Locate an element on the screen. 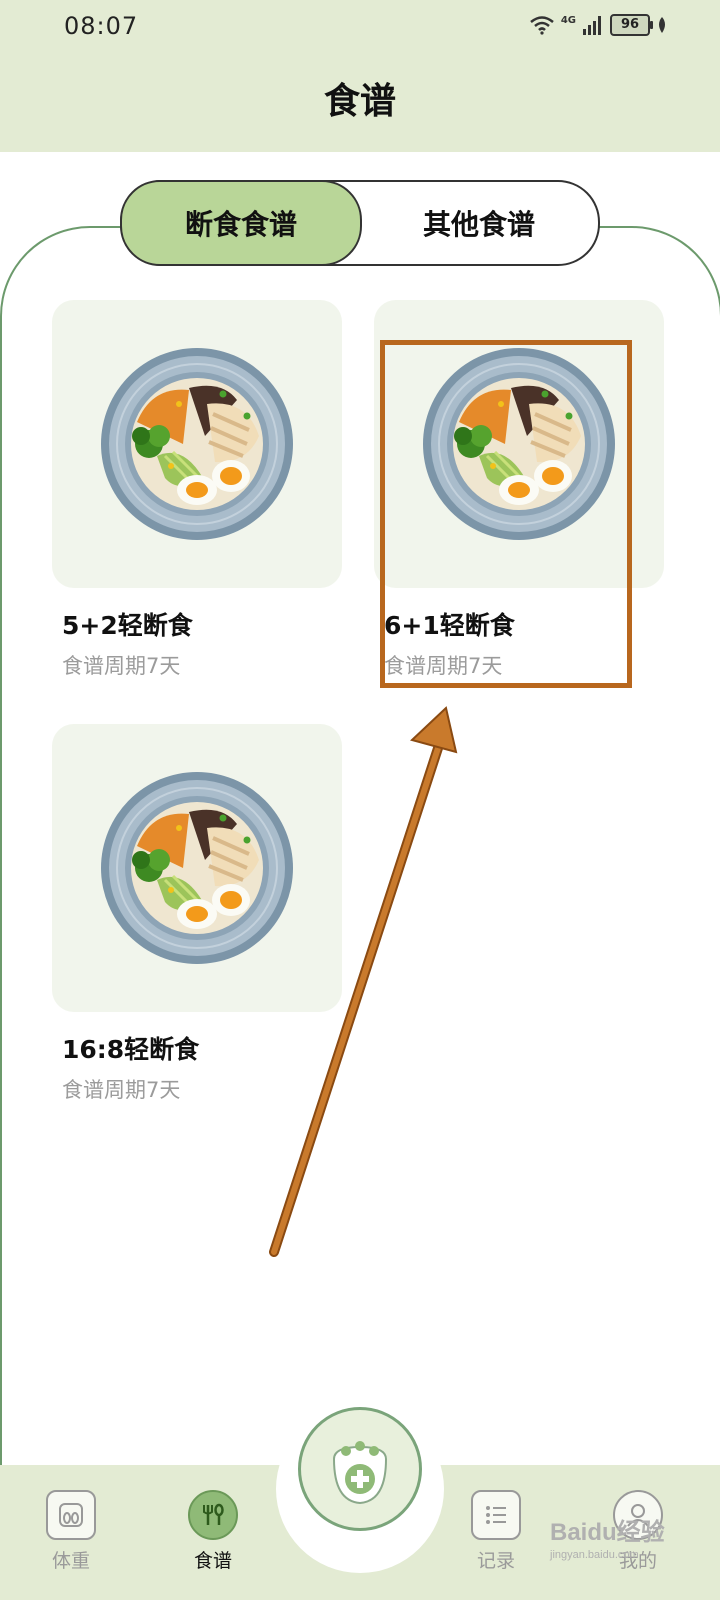 This screenshot has width=720, height=1600. tab-other-recipes: 其他食谱 is located at coordinates (479, 223).